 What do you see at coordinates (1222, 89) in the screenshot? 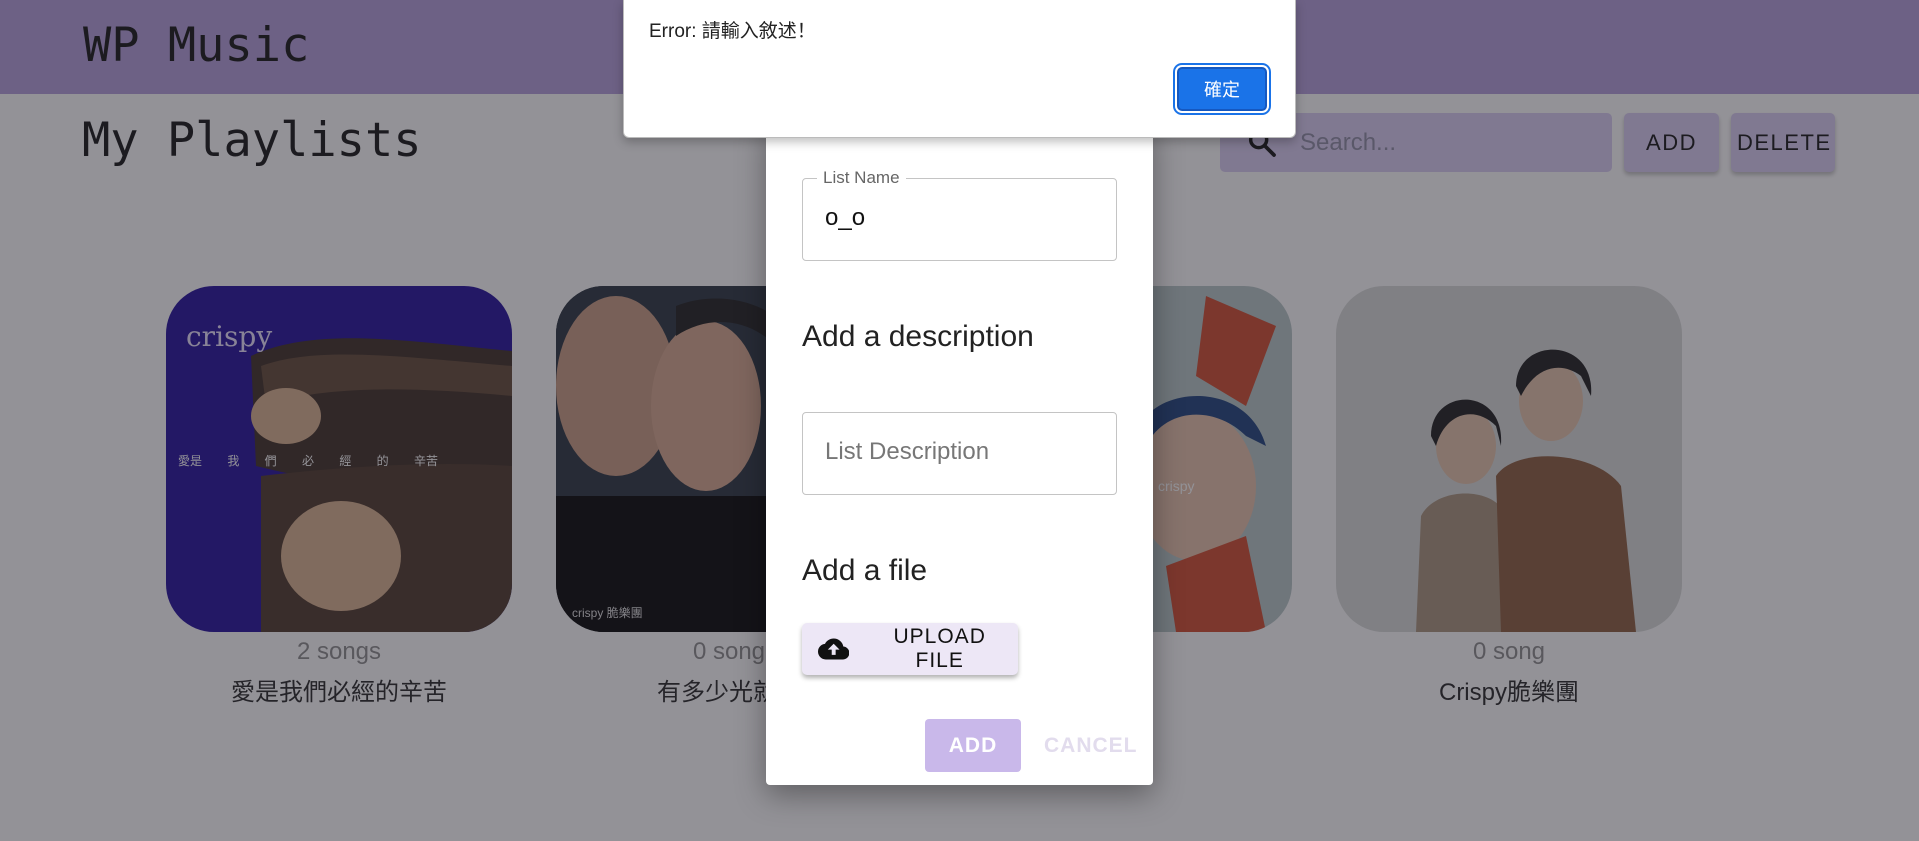
I see `alert-ok-button: 確定` at bounding box center [1222, 89].